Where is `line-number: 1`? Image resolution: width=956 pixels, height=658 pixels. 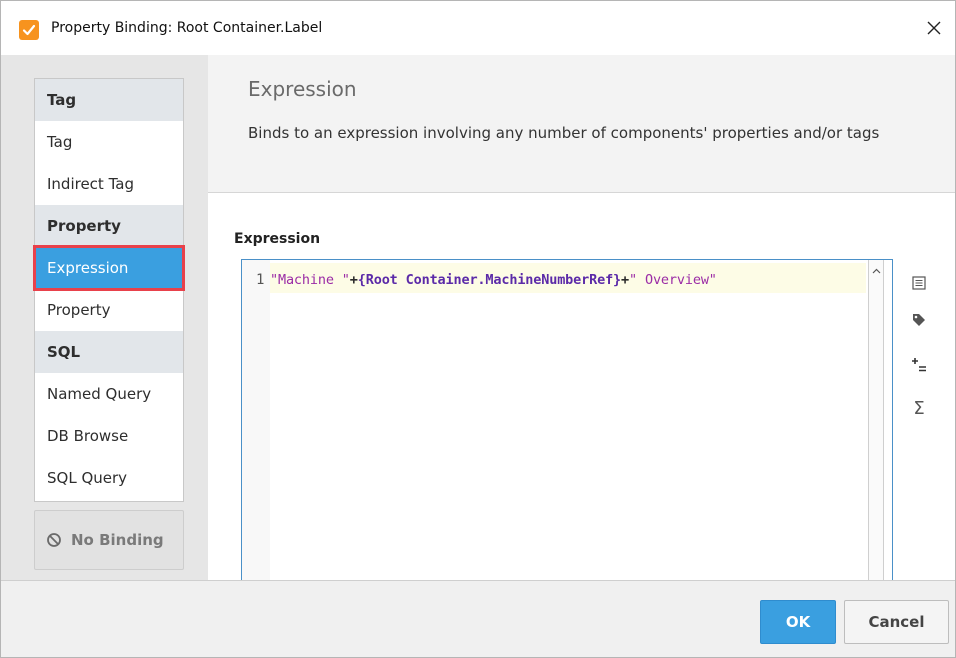
line-number: 1 is located at coordinates (260, 280).